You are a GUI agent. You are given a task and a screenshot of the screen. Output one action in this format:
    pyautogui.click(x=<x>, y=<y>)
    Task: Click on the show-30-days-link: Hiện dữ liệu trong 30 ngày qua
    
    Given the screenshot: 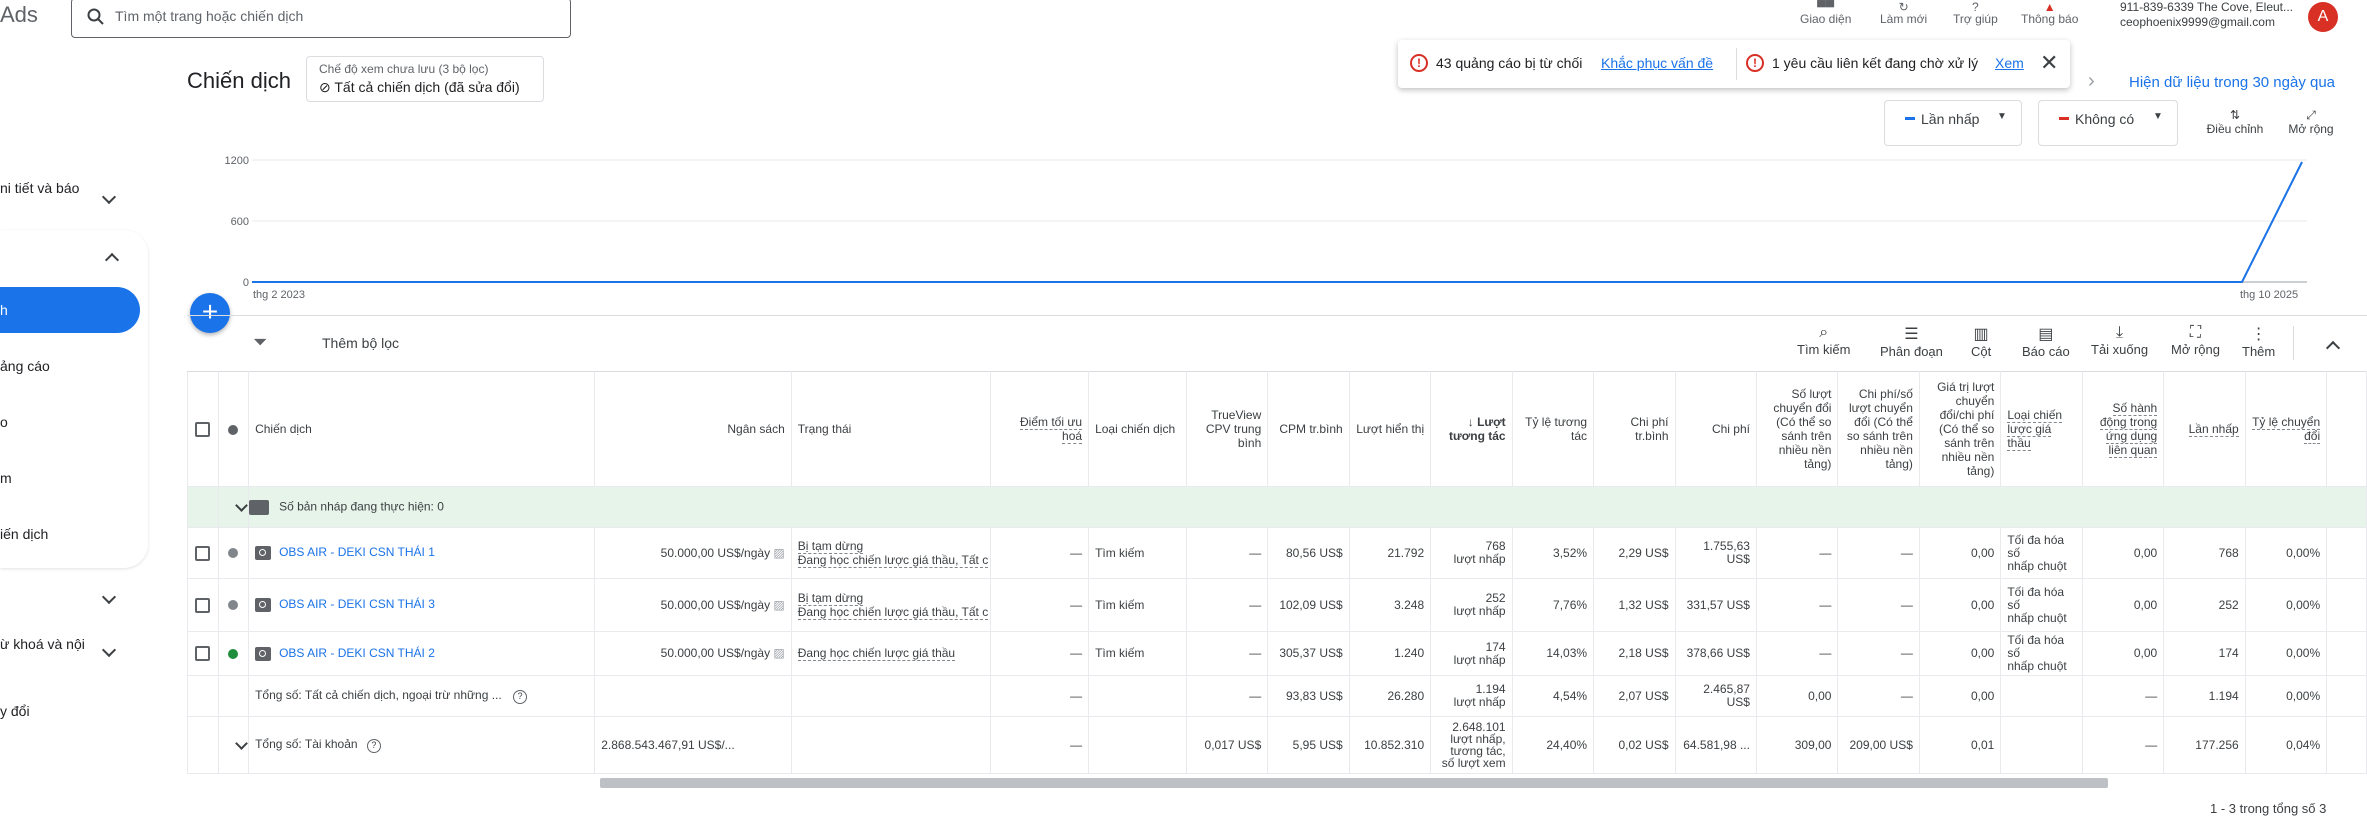 What is the action you would take?
    pyautogui.click(x=2232, y=82)
    